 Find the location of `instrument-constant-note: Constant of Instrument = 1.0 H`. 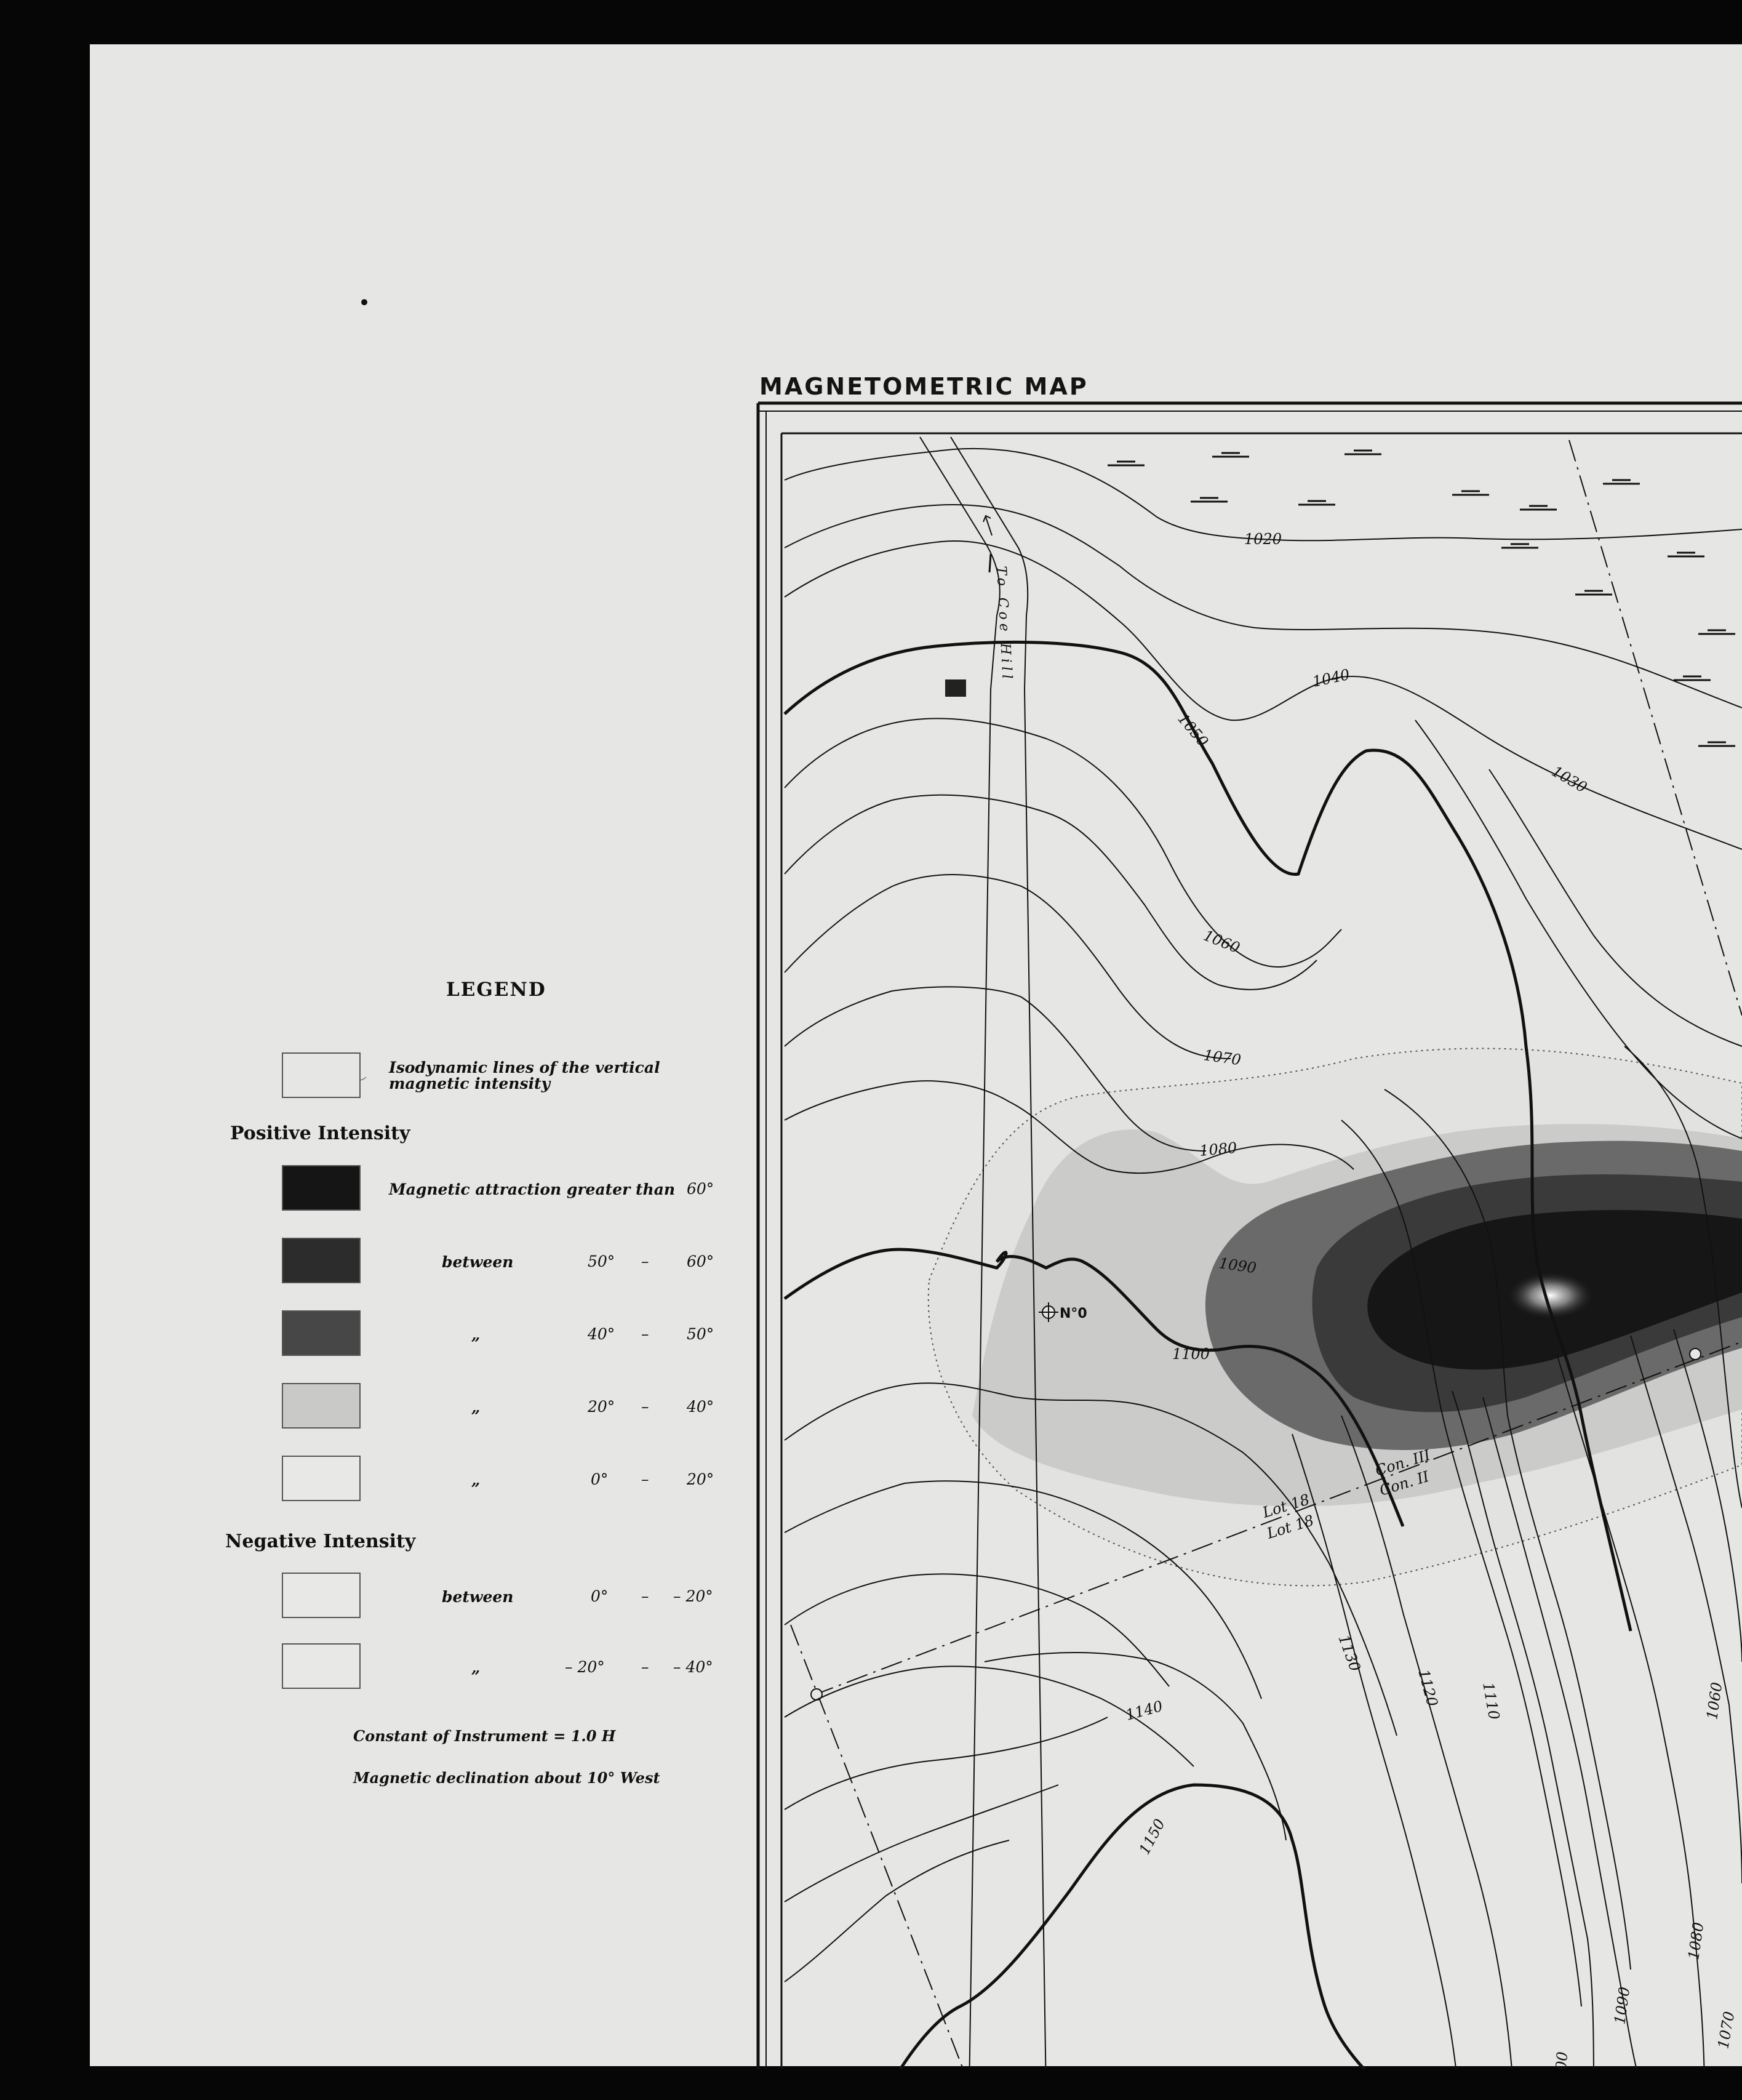

instrument-constant-note: Constant of Instrument = 1.0 H is located at coordinates (484, 1736).